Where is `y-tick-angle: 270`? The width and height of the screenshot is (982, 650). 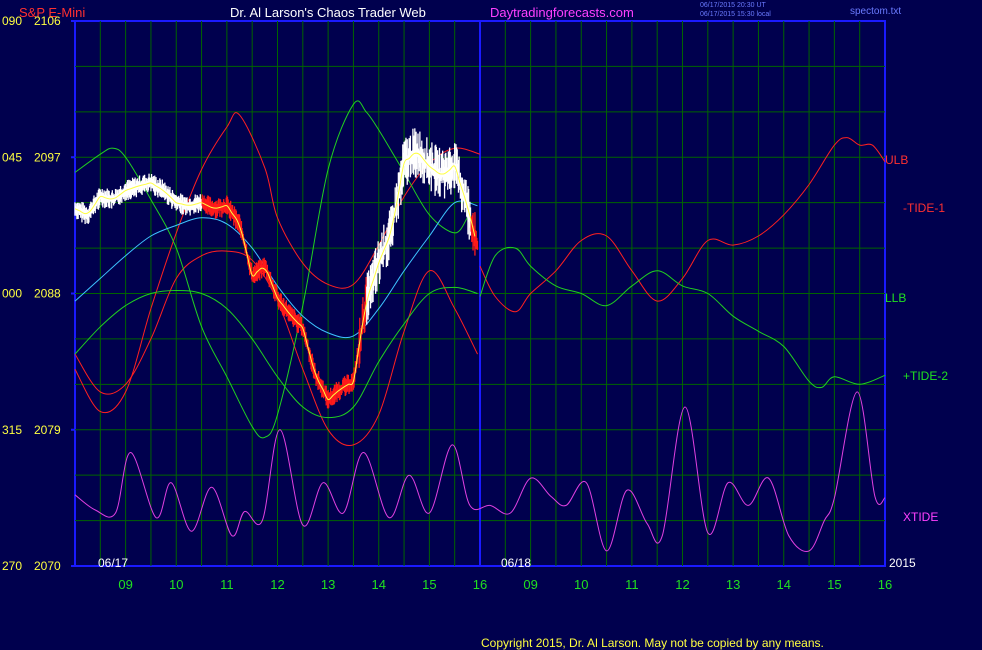 y-tick-angle: 270 is located at coordinates (12, 566).